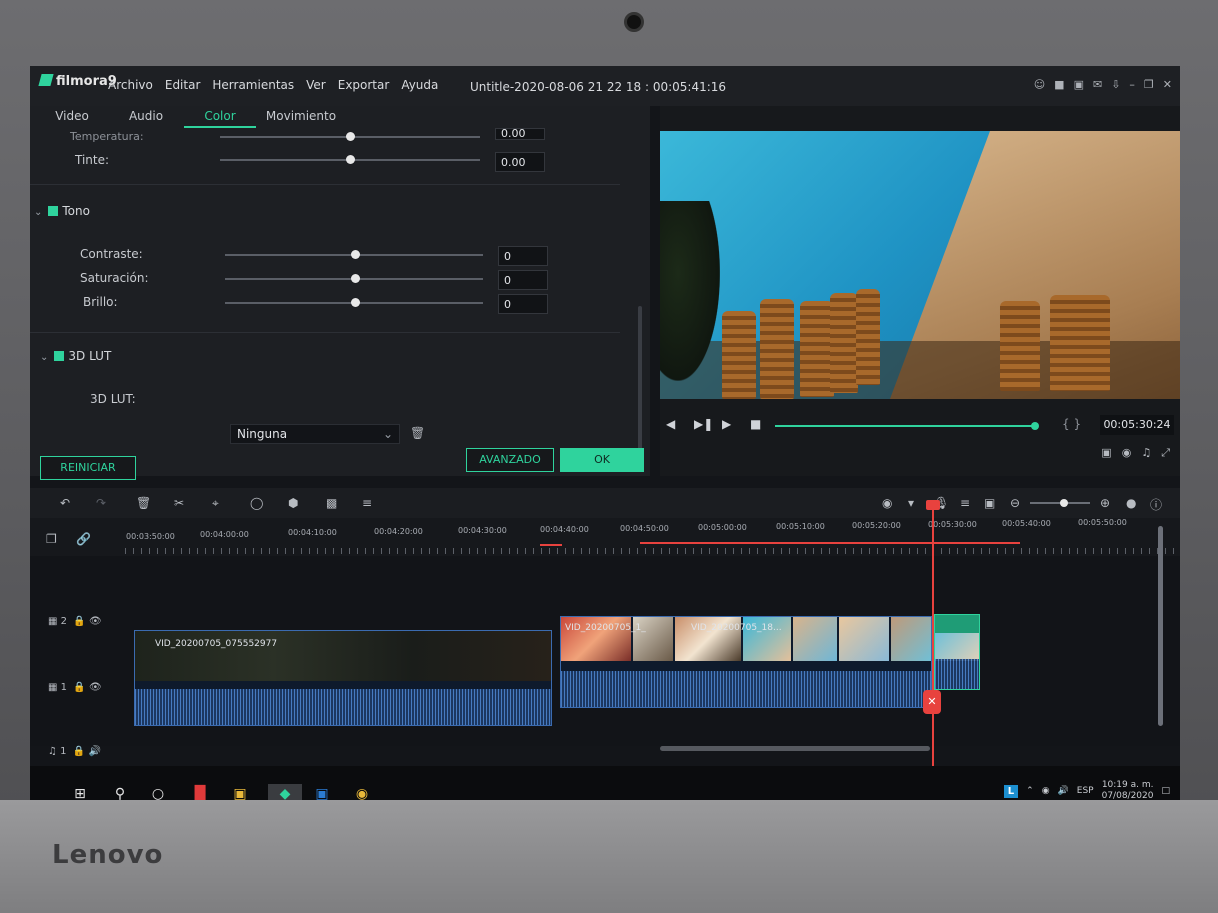 The width and height of the screenshot is (1218, 913). Describe the element at coordinates (830, 543) in the screenshot. I see `selection-range` at that location.